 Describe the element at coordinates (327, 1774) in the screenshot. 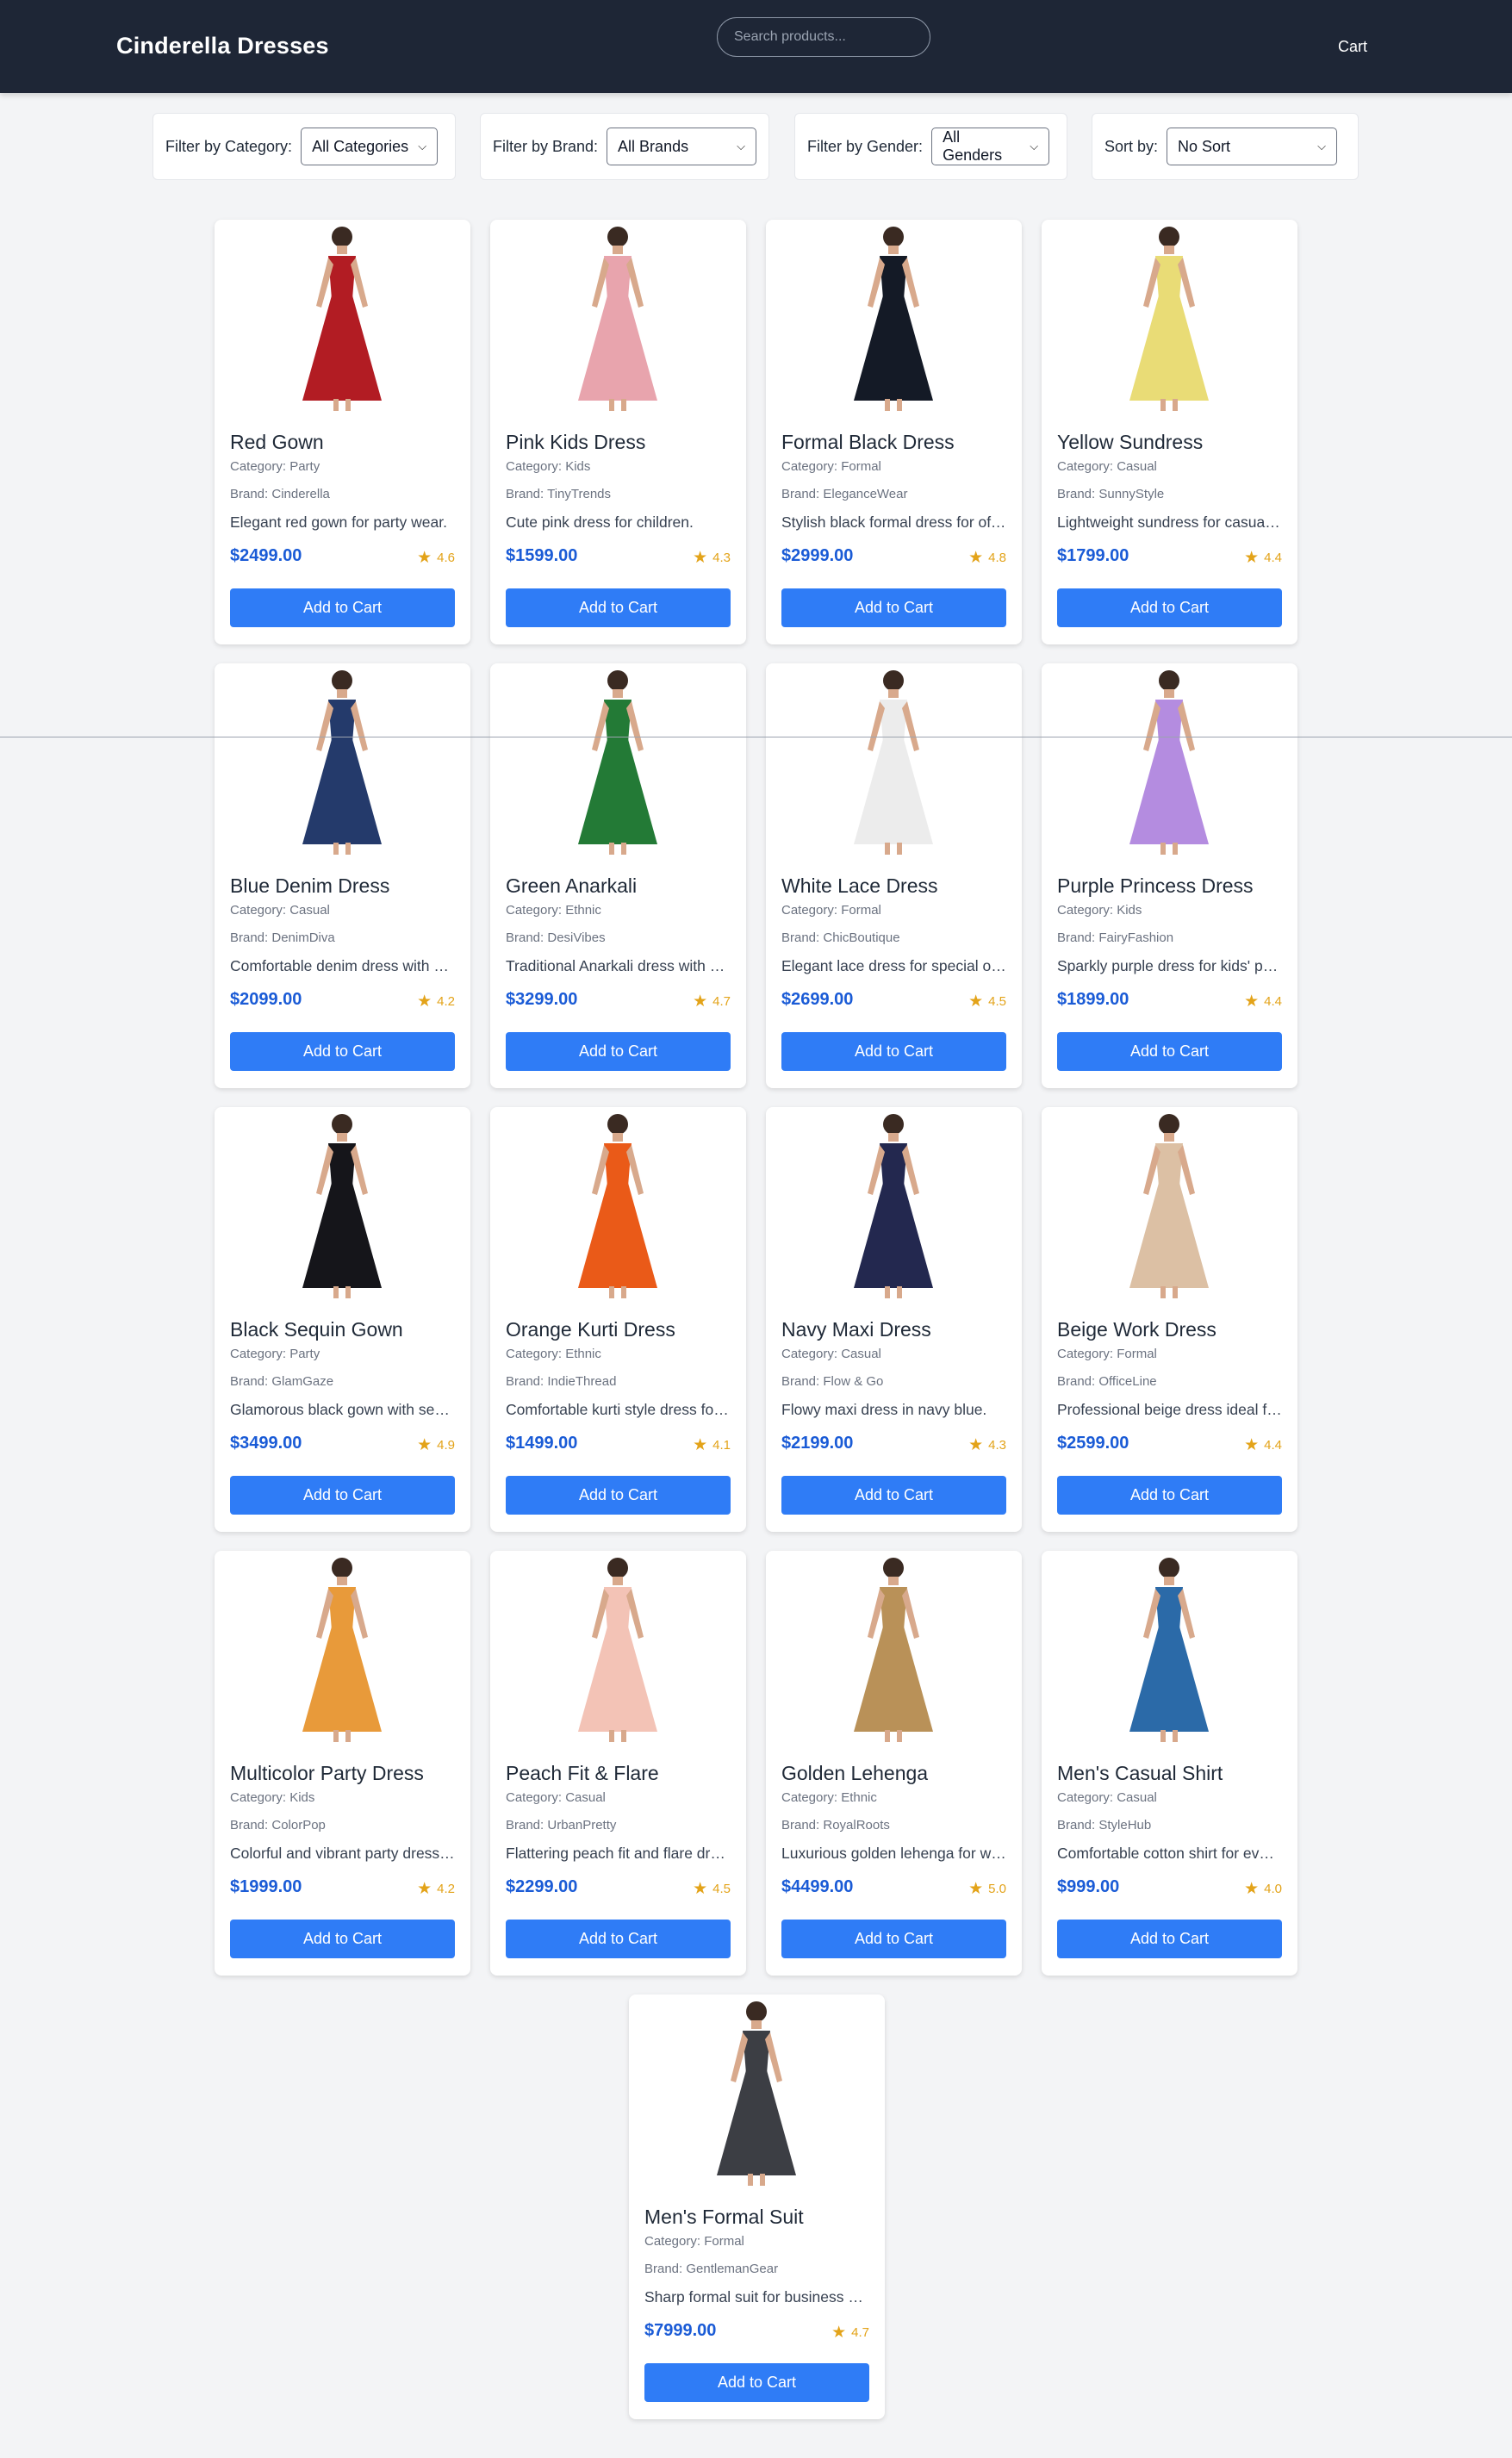

I see `product-title: Multicolor Party Dress` at that location.